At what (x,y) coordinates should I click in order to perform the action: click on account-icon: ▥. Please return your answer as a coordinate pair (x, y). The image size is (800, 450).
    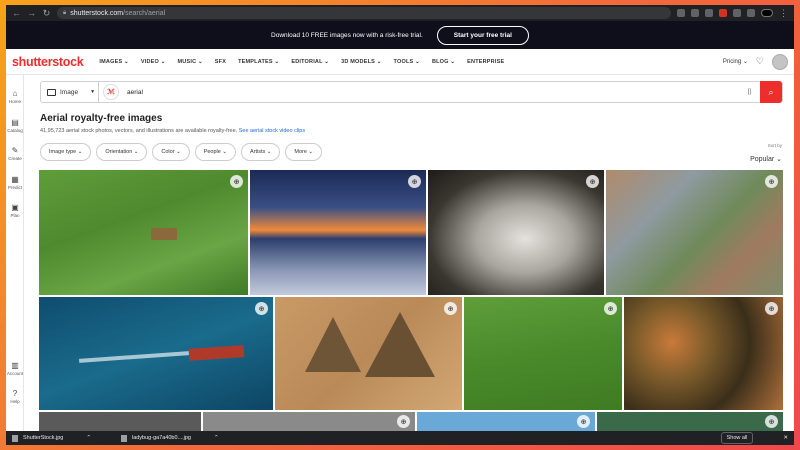
    Looking at the image, I should click on (15, 365).